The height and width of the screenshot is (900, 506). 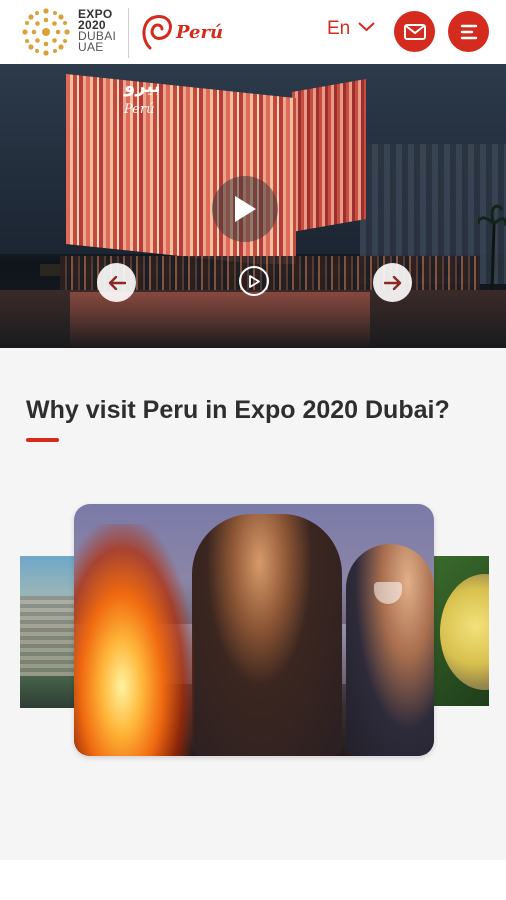 What do you see at coordinates (91, 47) in the screenshot?
I see `expo-line-4: UAE` at bounding box center [91, 47].